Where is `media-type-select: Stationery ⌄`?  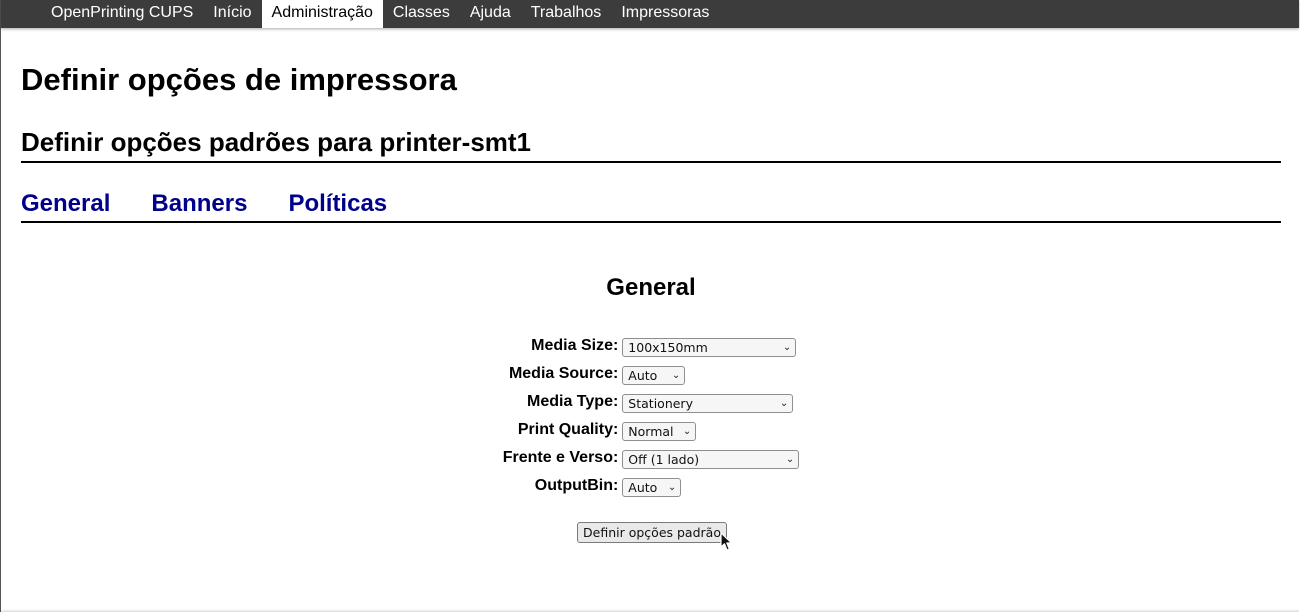
media-type-select: Stationery ⌄ is located at coordinates (708, 403).